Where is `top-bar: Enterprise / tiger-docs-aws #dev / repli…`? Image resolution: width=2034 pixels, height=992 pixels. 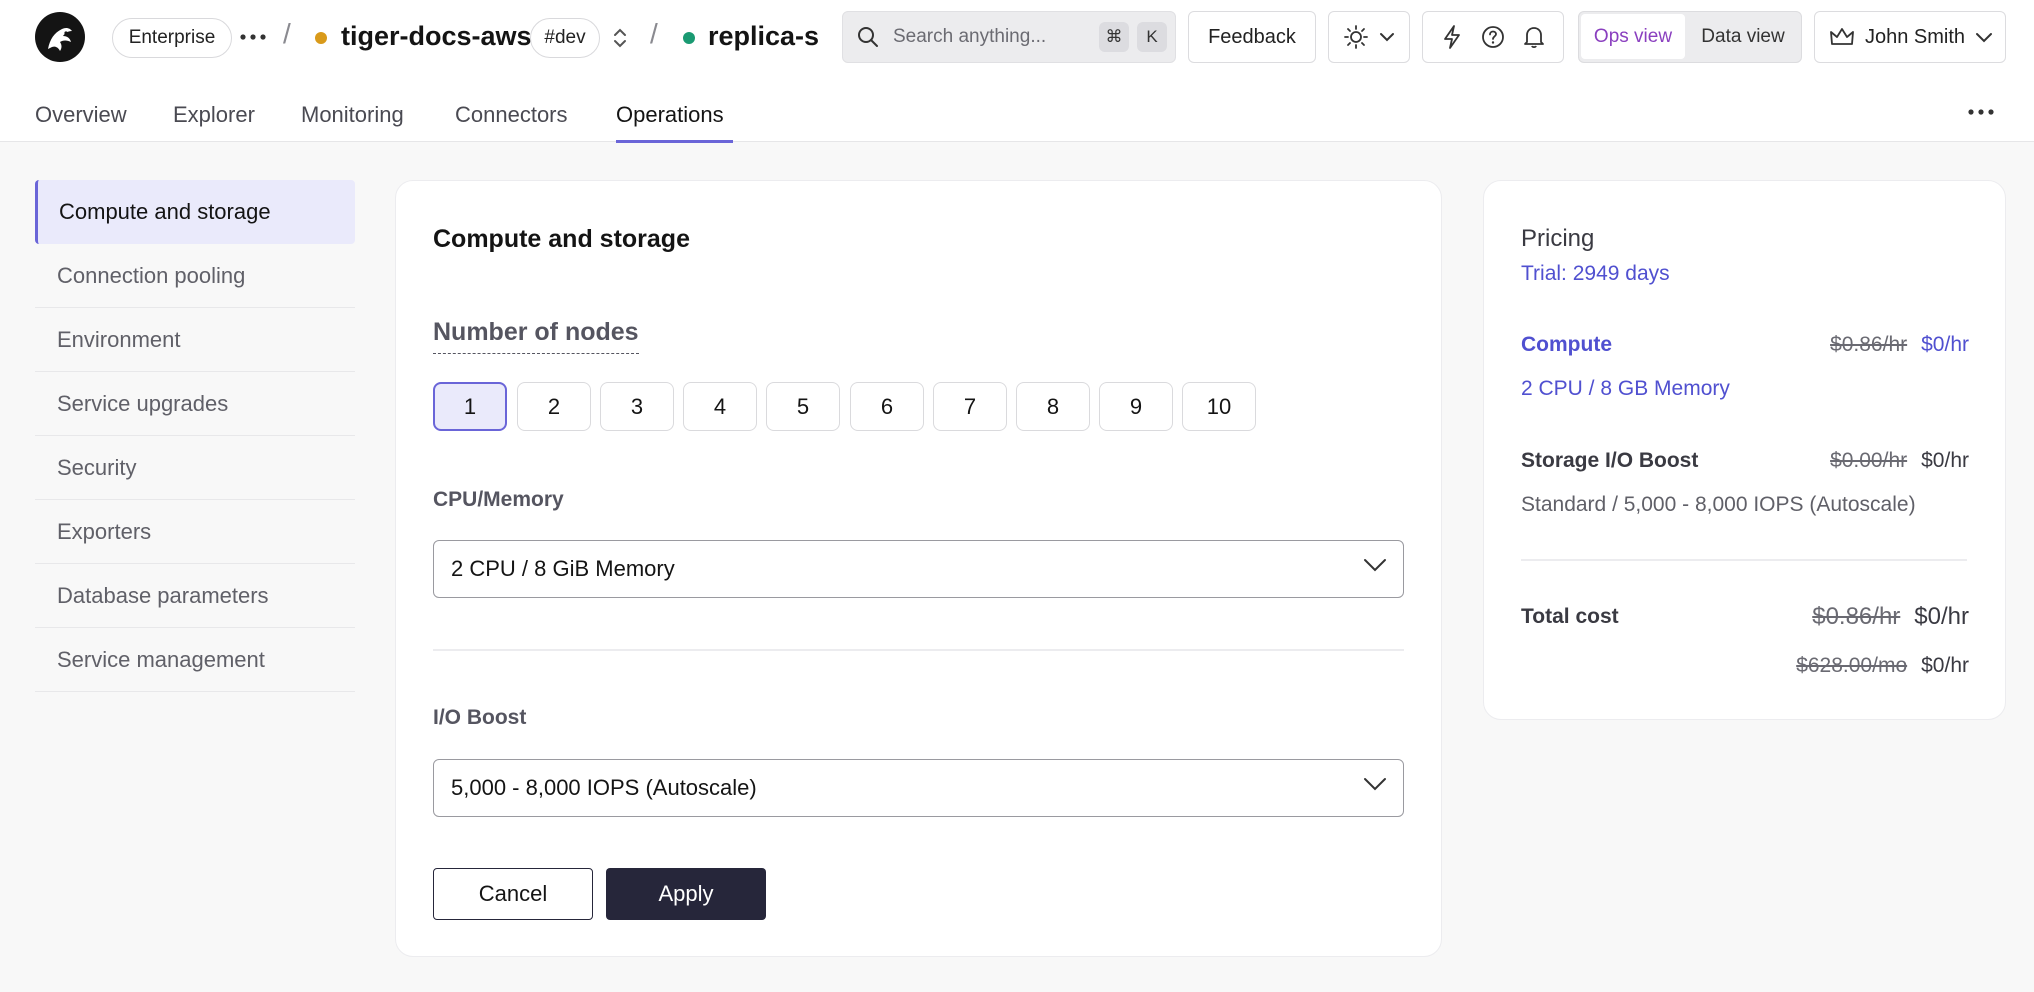 top-bar: Enterprise / tiger-docs-aws #dev / repli… is located at coordinates (1017, 38).